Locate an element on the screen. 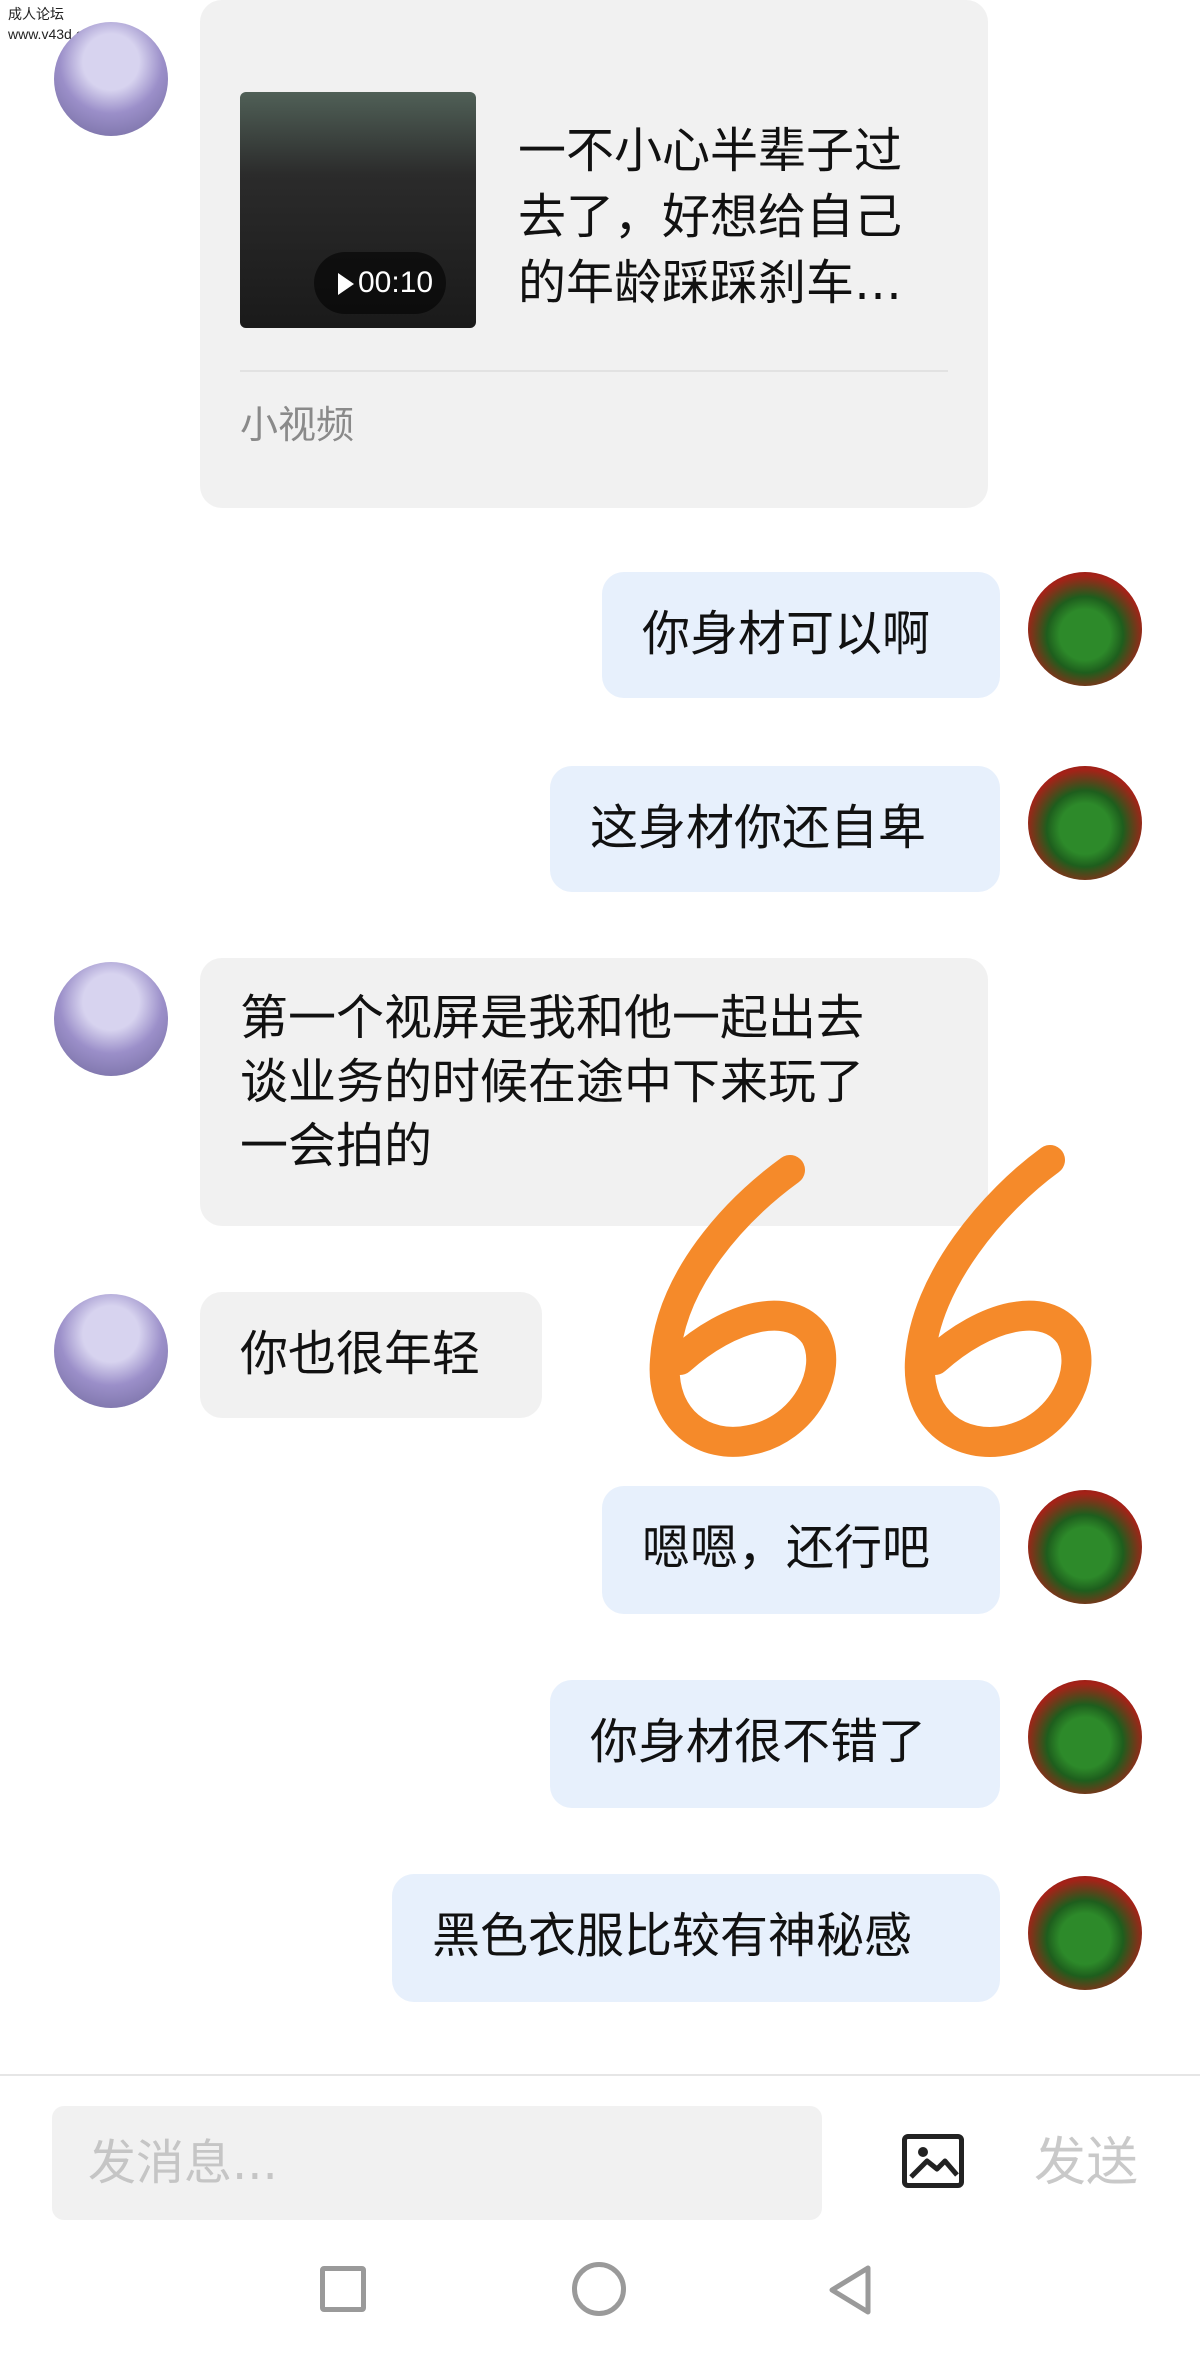 Image resolution: width=1200 pixels, height=2361 pixels. video-duration: 00:10 is located at coordinates (396, 282).